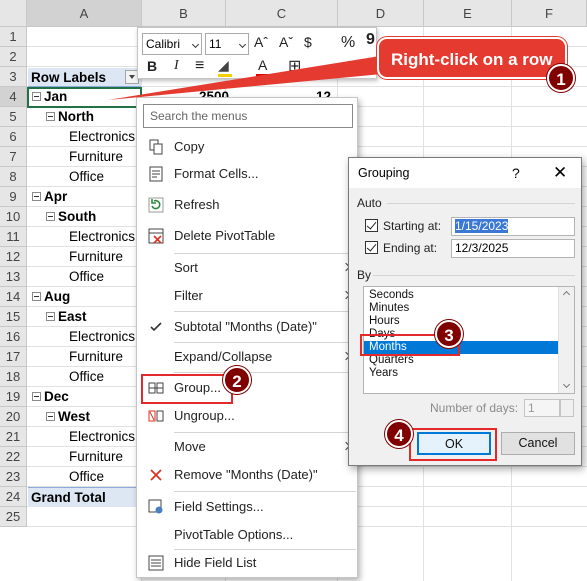 The width and height of the screenshot is (587, 581). I want to click on highlight-ok-button, so click(453, 444).